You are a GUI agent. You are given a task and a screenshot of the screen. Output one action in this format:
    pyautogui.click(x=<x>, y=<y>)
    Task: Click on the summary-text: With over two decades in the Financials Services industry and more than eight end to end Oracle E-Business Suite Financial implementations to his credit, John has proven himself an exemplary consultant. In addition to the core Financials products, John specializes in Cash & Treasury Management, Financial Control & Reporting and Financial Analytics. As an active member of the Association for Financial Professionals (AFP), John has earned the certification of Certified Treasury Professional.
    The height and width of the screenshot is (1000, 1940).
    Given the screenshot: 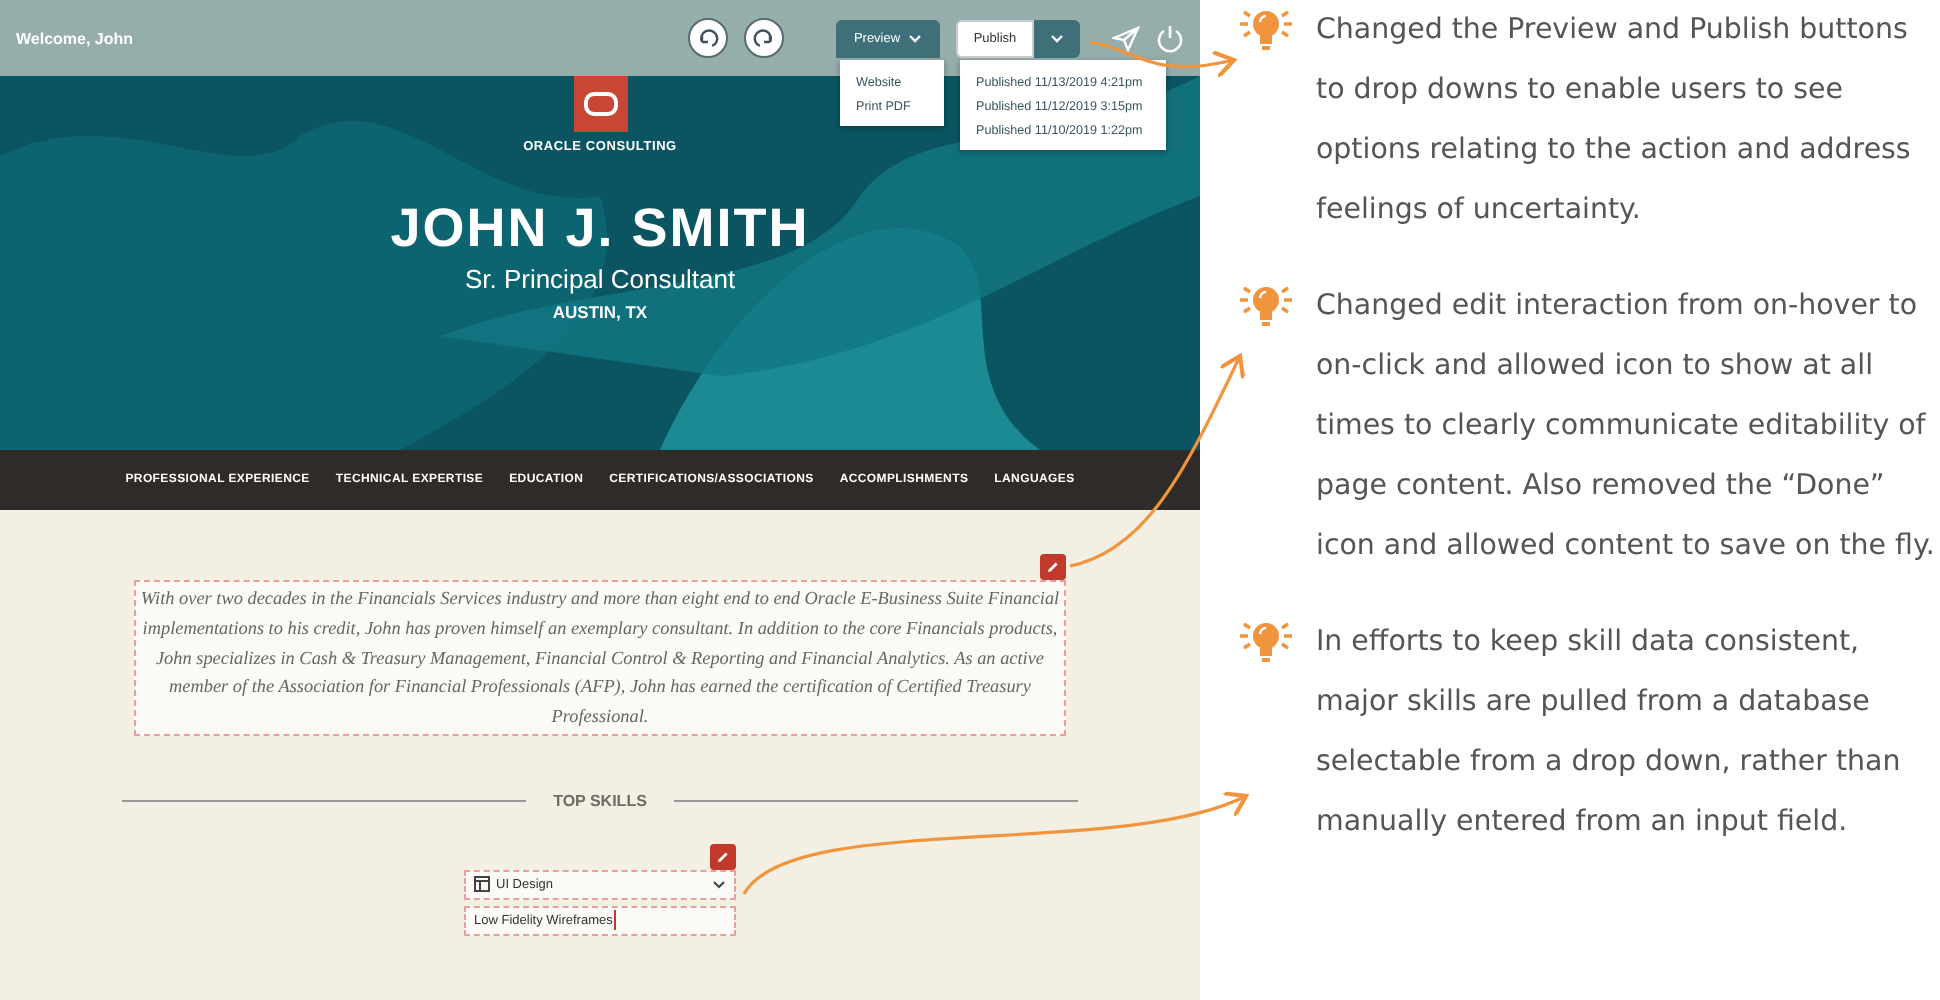 What is the action you would take?
    pyautogui.click(x=600, y=658)
    